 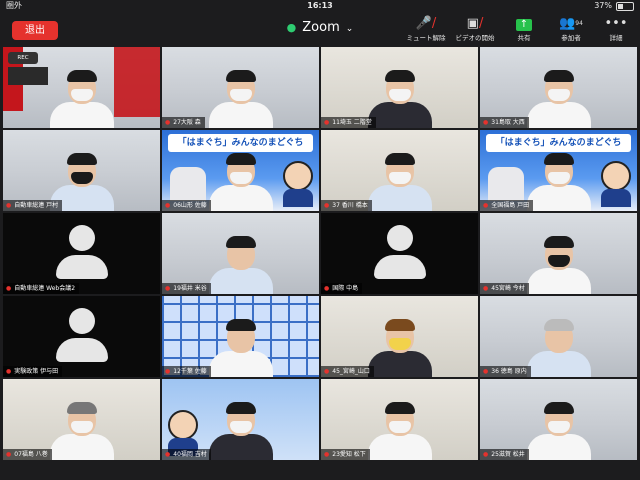 What do you see at coordinates (240, 253) in the screenshot?
I see `video-tile: ● 19福井 米谷` at bounding box center [240, 253].